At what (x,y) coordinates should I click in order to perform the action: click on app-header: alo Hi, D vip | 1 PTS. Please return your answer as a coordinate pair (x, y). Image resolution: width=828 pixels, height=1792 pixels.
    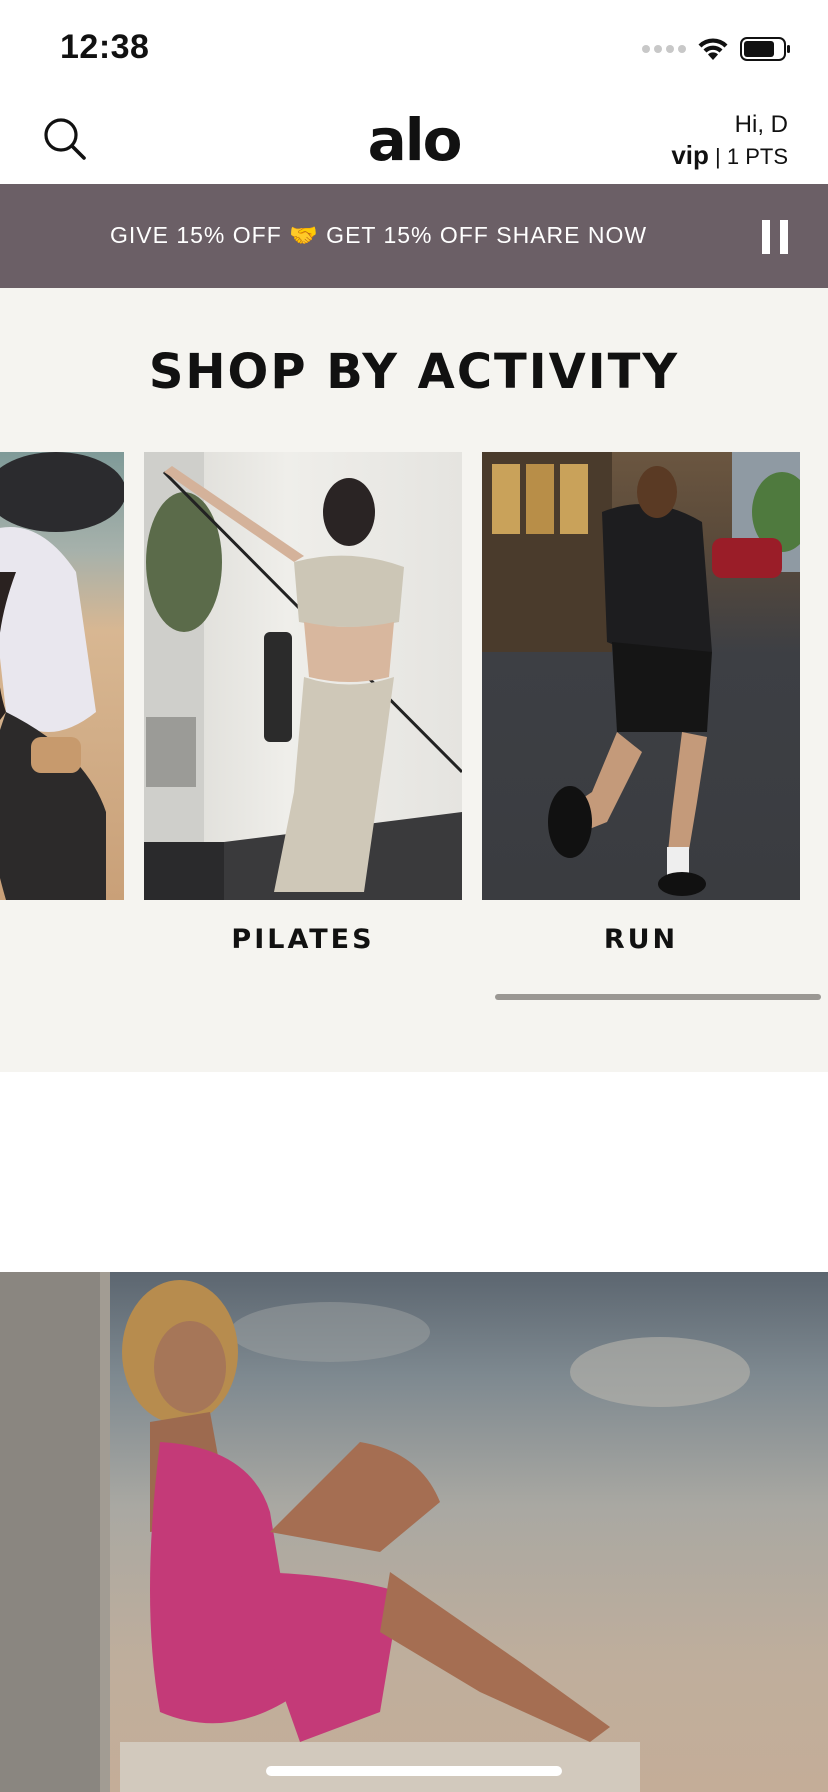
    Looking at the image, I should click on (414, 140).